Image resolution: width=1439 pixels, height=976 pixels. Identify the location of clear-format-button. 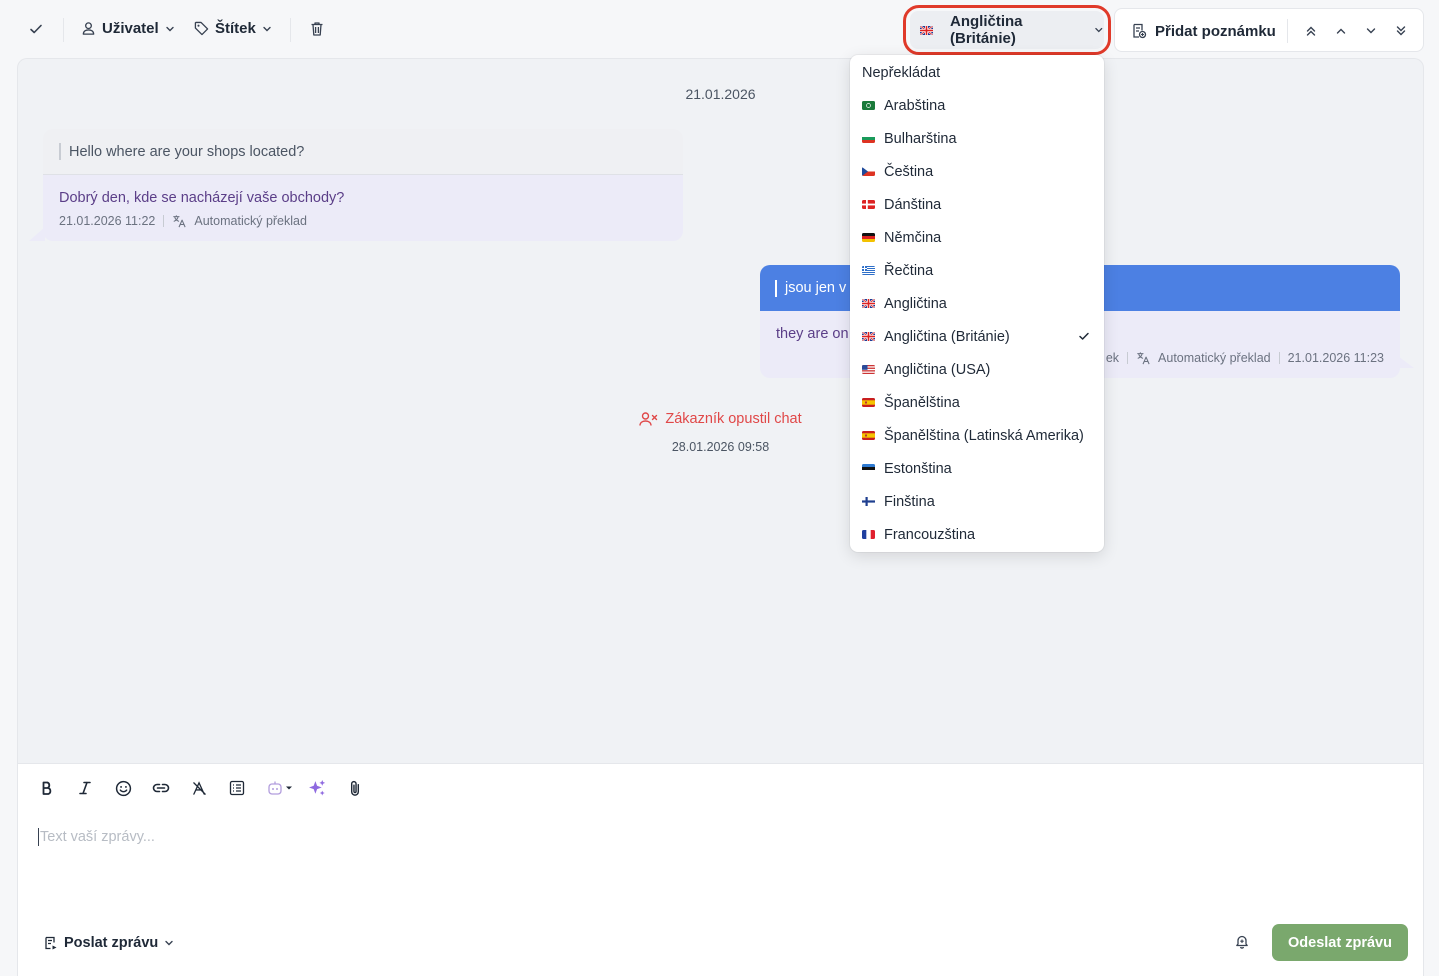
(199, 788).